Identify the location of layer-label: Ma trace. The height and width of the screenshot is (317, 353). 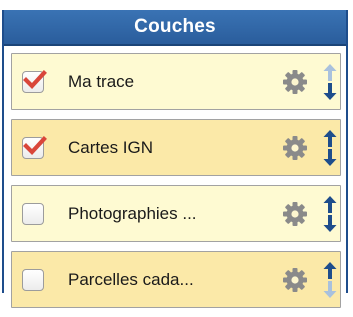
(101, 81).